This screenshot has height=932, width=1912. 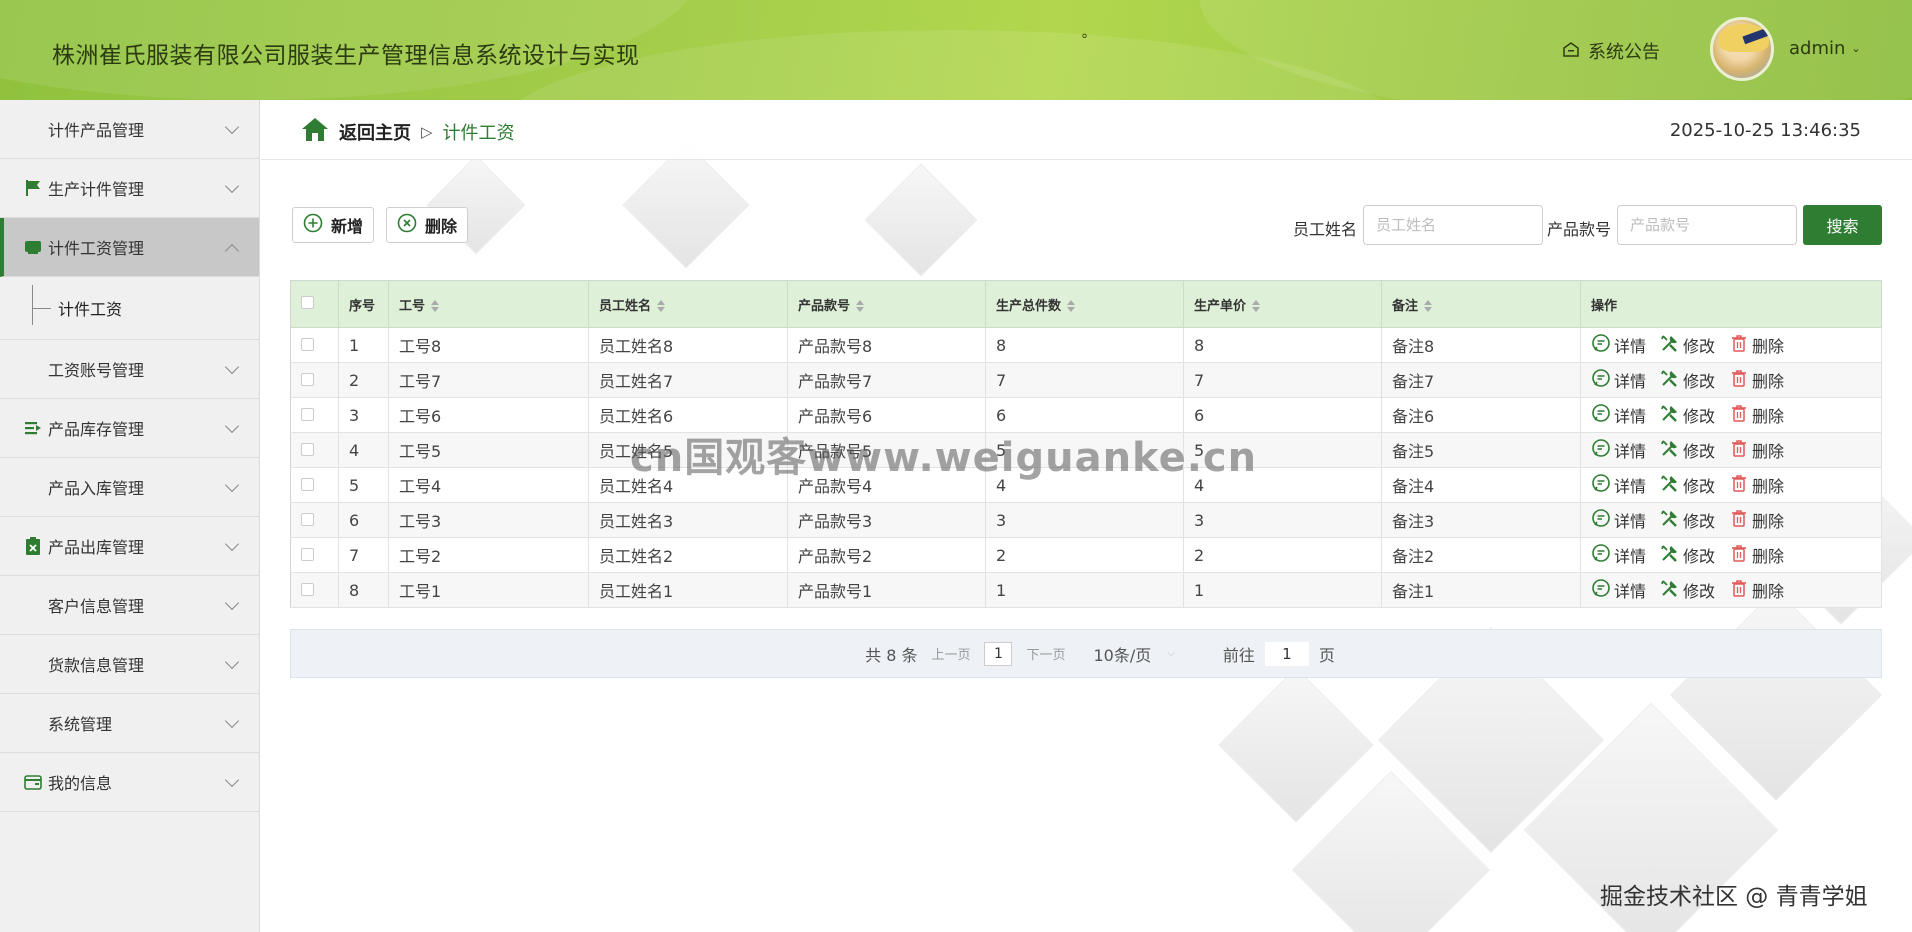 I want to click on avatar, so click(x=1742, y=49).